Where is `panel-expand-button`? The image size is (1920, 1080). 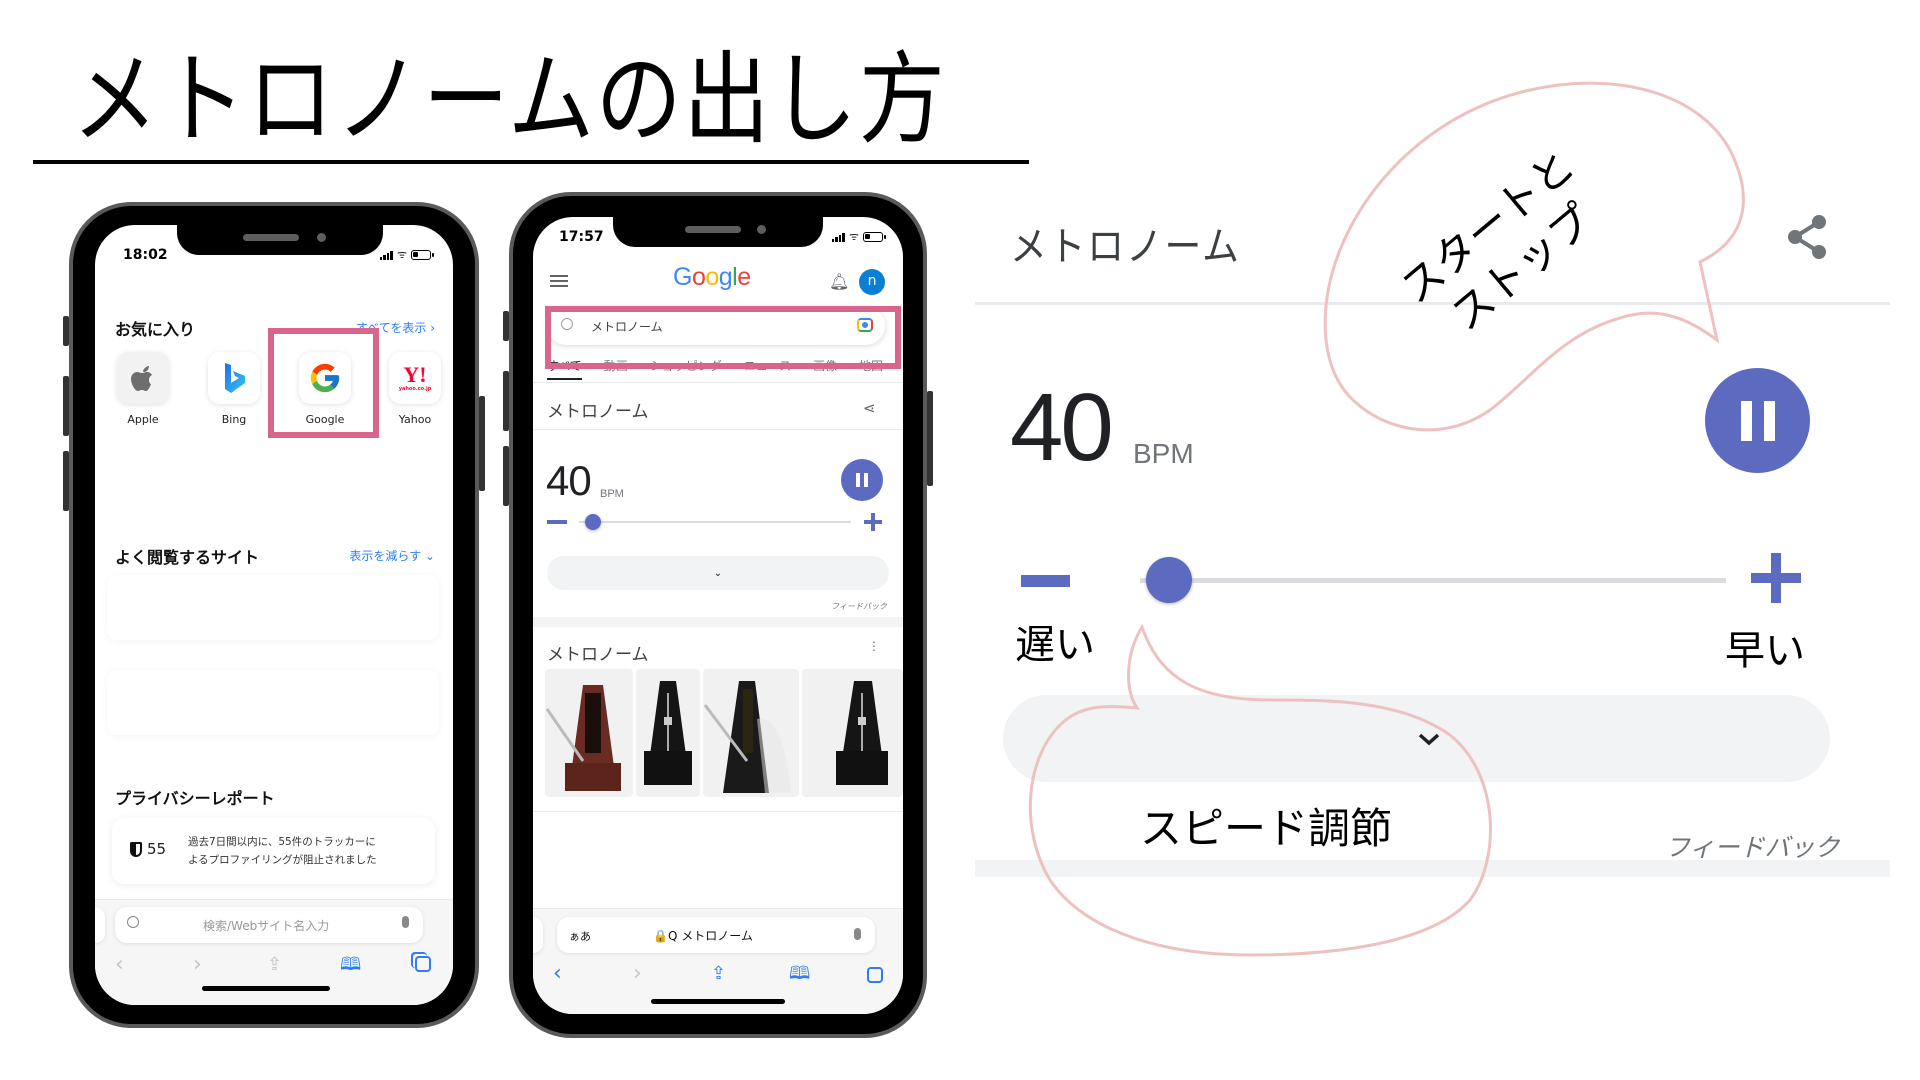 panel-expand-button is located at coordinates (1416, 738).